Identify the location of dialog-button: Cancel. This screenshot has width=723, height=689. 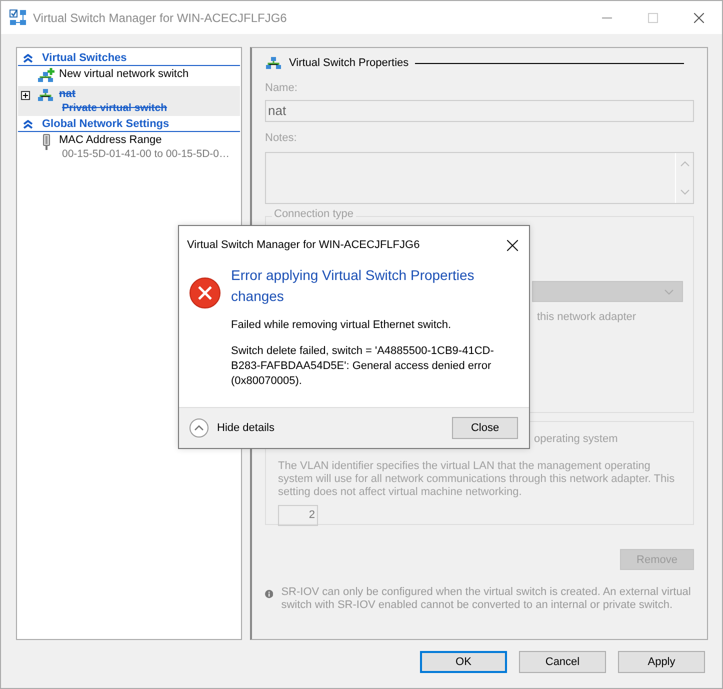
(562, 662).